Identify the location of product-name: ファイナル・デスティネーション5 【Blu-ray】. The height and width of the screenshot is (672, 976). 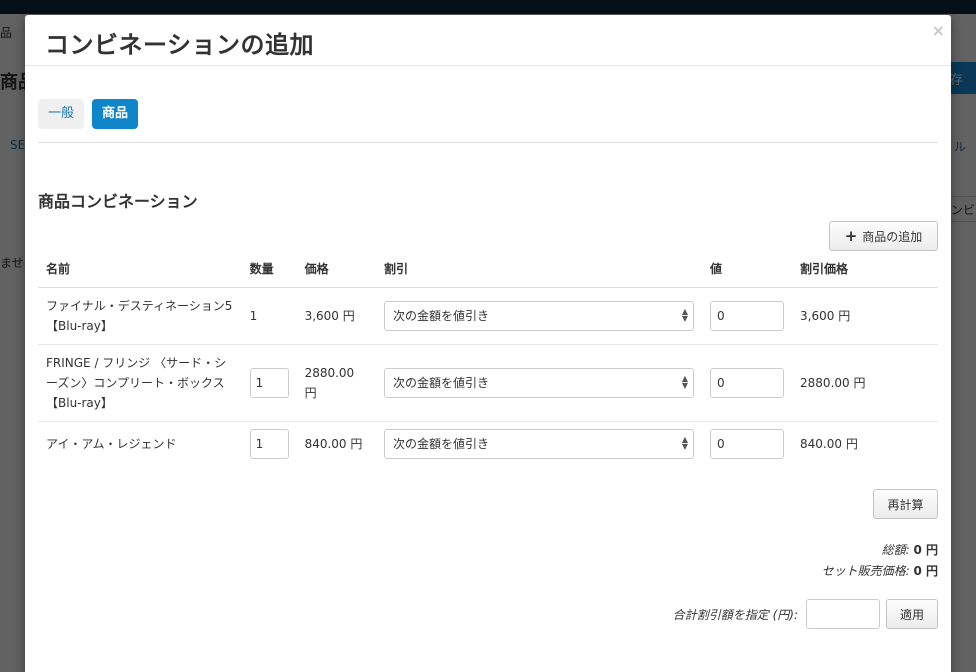
(140, 316).